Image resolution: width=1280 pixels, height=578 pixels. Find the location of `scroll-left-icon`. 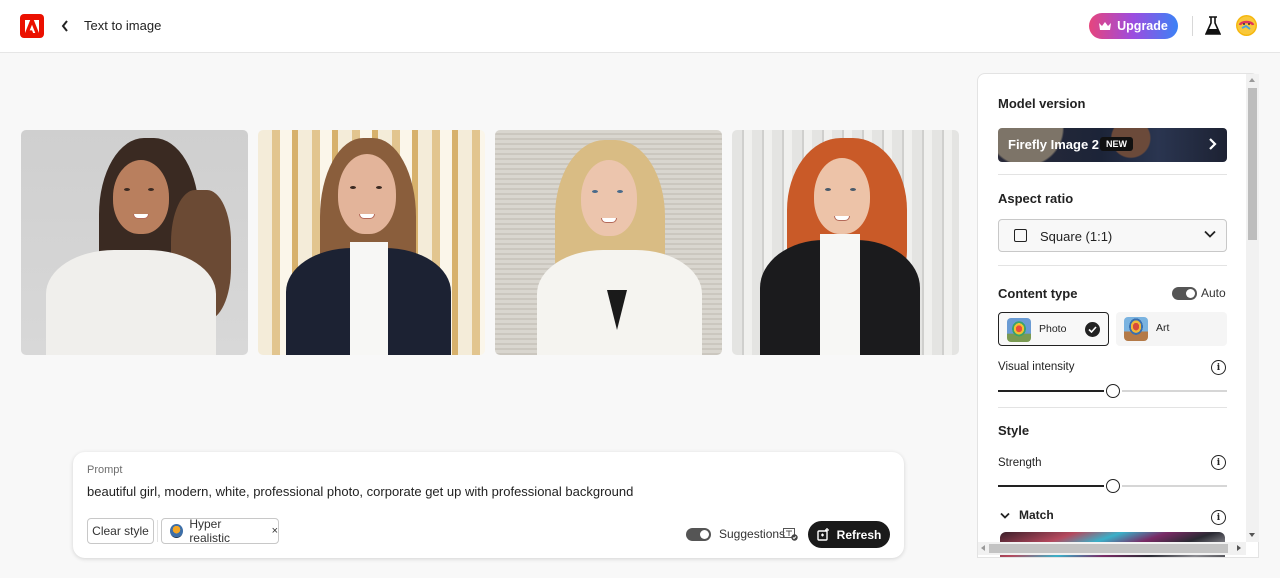

scroll-left-icon is located at coordinates (983, 548).